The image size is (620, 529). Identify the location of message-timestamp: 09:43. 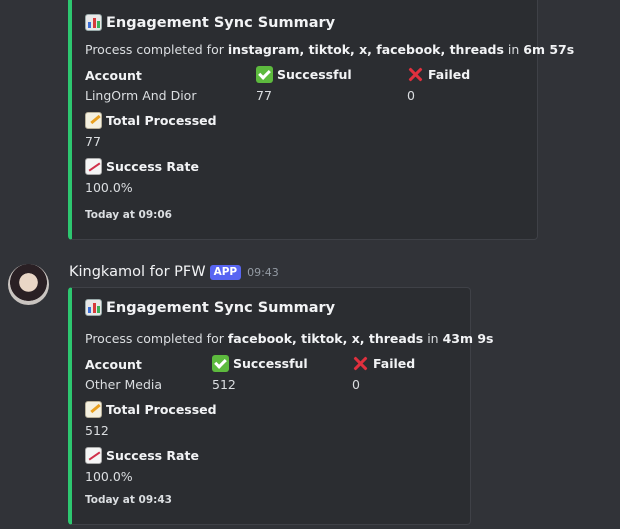
(263, 272).